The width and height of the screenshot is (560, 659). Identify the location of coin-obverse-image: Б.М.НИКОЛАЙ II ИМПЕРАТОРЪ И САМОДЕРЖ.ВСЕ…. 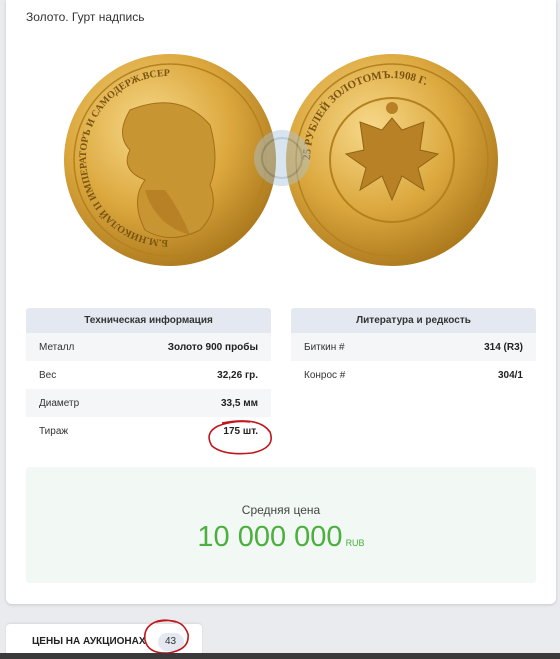
(168, 158).